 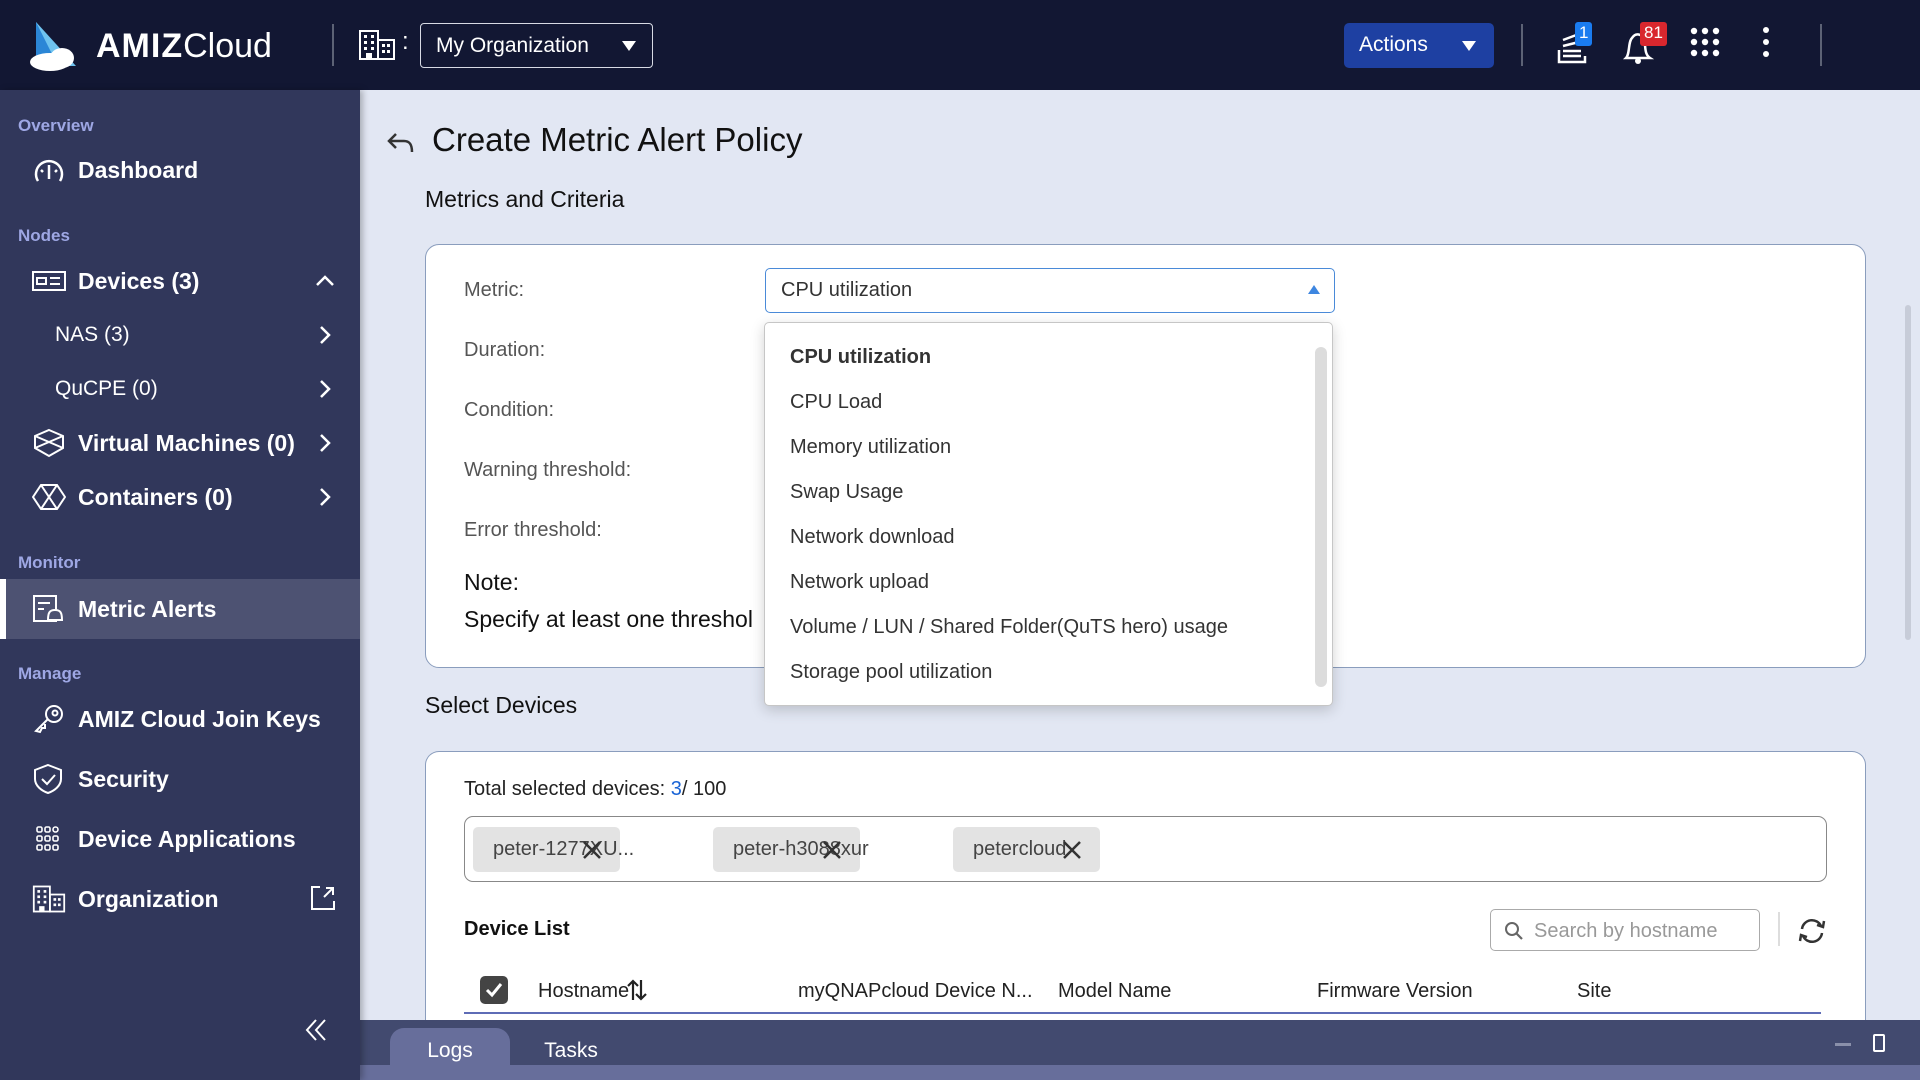 What do you see at coordinates (1766, 42) in the screenshot?
I see `more-vertical-icon` at bounding box center [1766, 42].